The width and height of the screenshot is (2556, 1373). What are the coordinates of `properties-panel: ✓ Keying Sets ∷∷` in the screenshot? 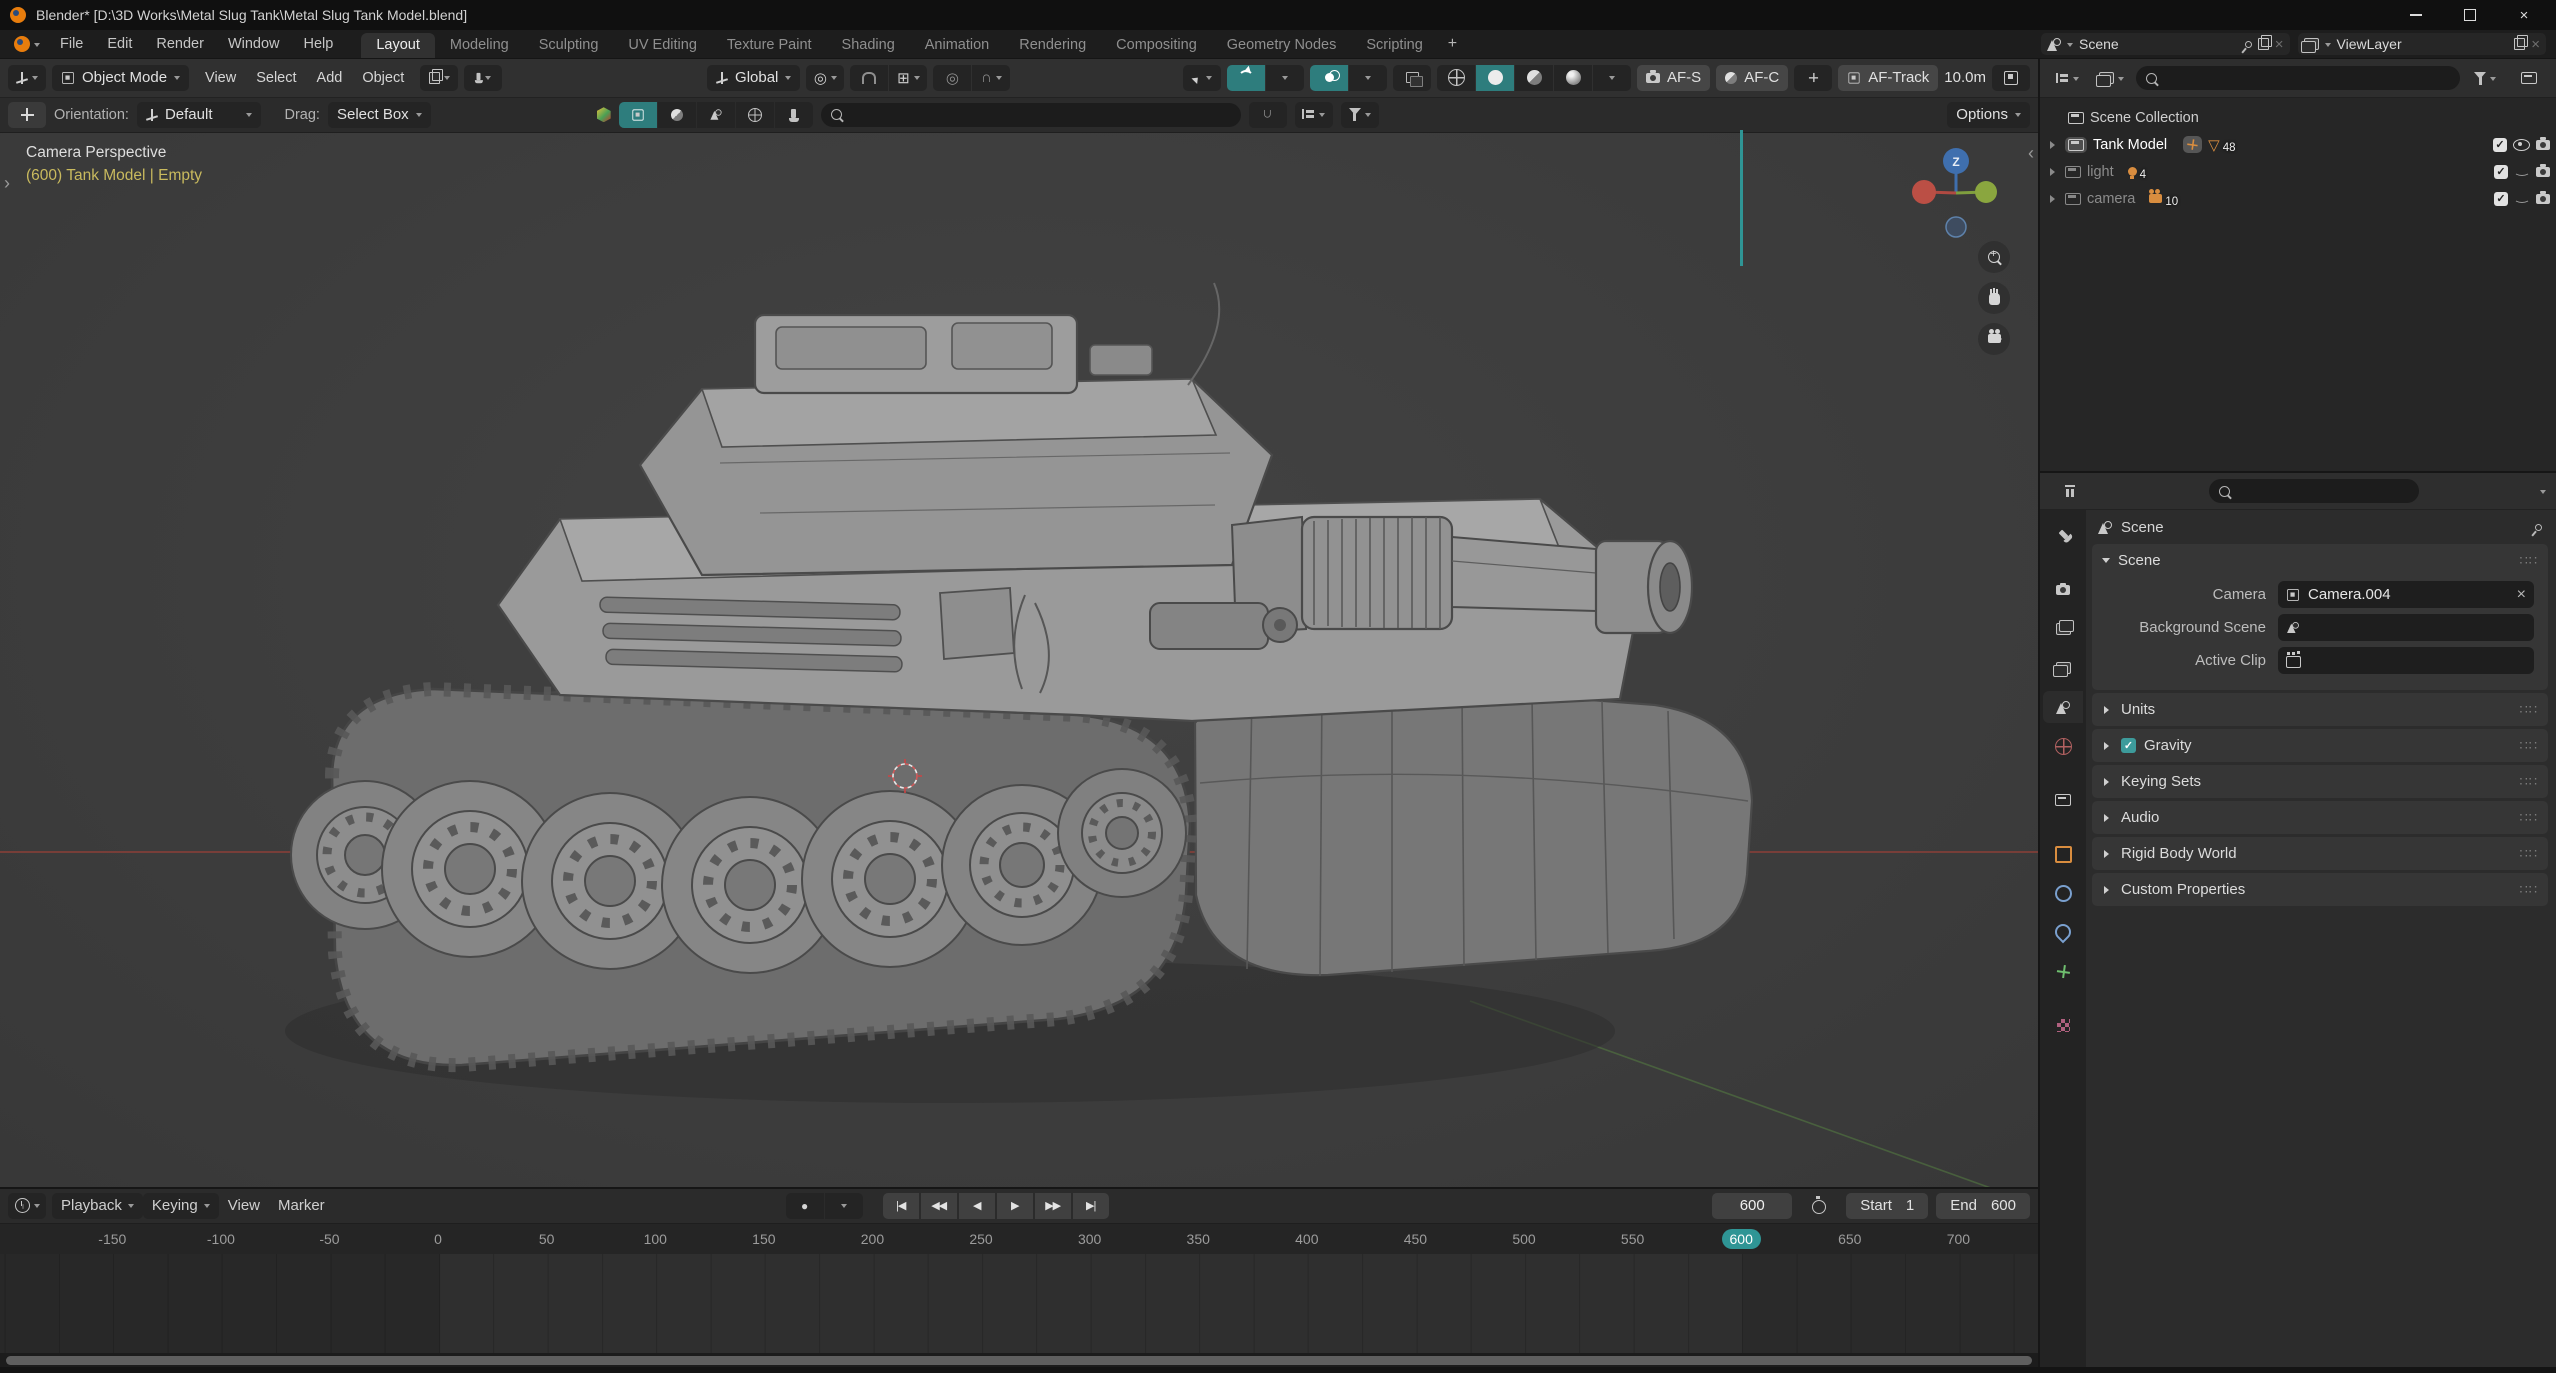 It's located at (2320, 781).